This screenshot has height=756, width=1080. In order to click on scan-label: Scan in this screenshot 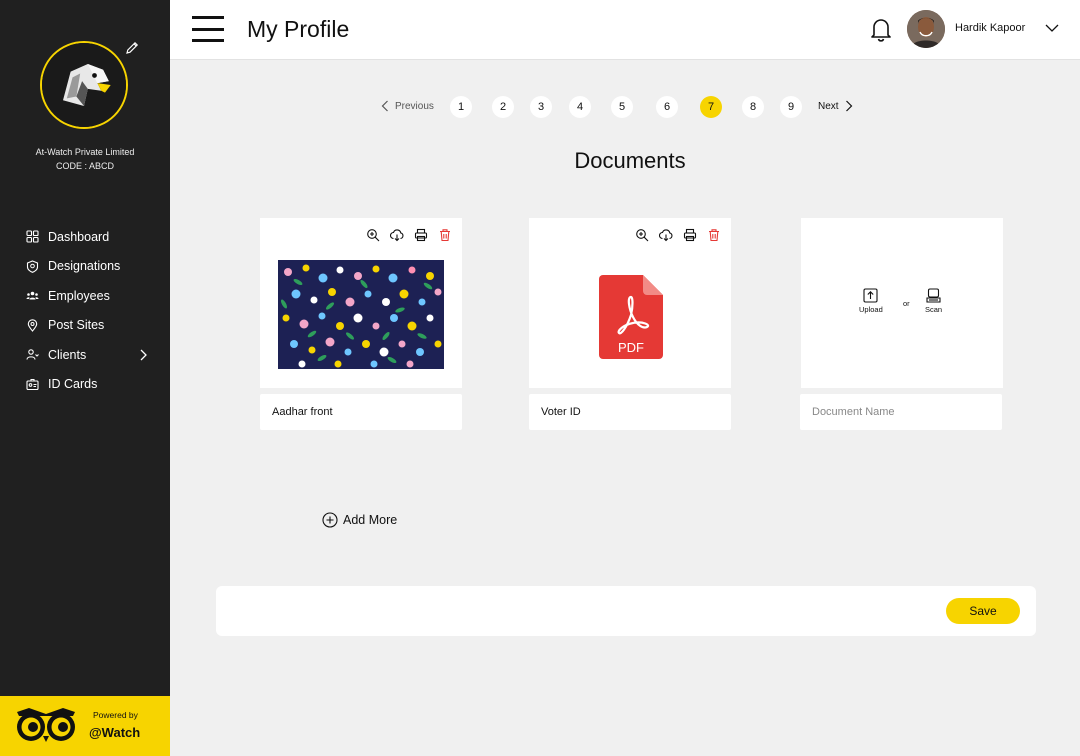, I will do `click(934, 309)`.